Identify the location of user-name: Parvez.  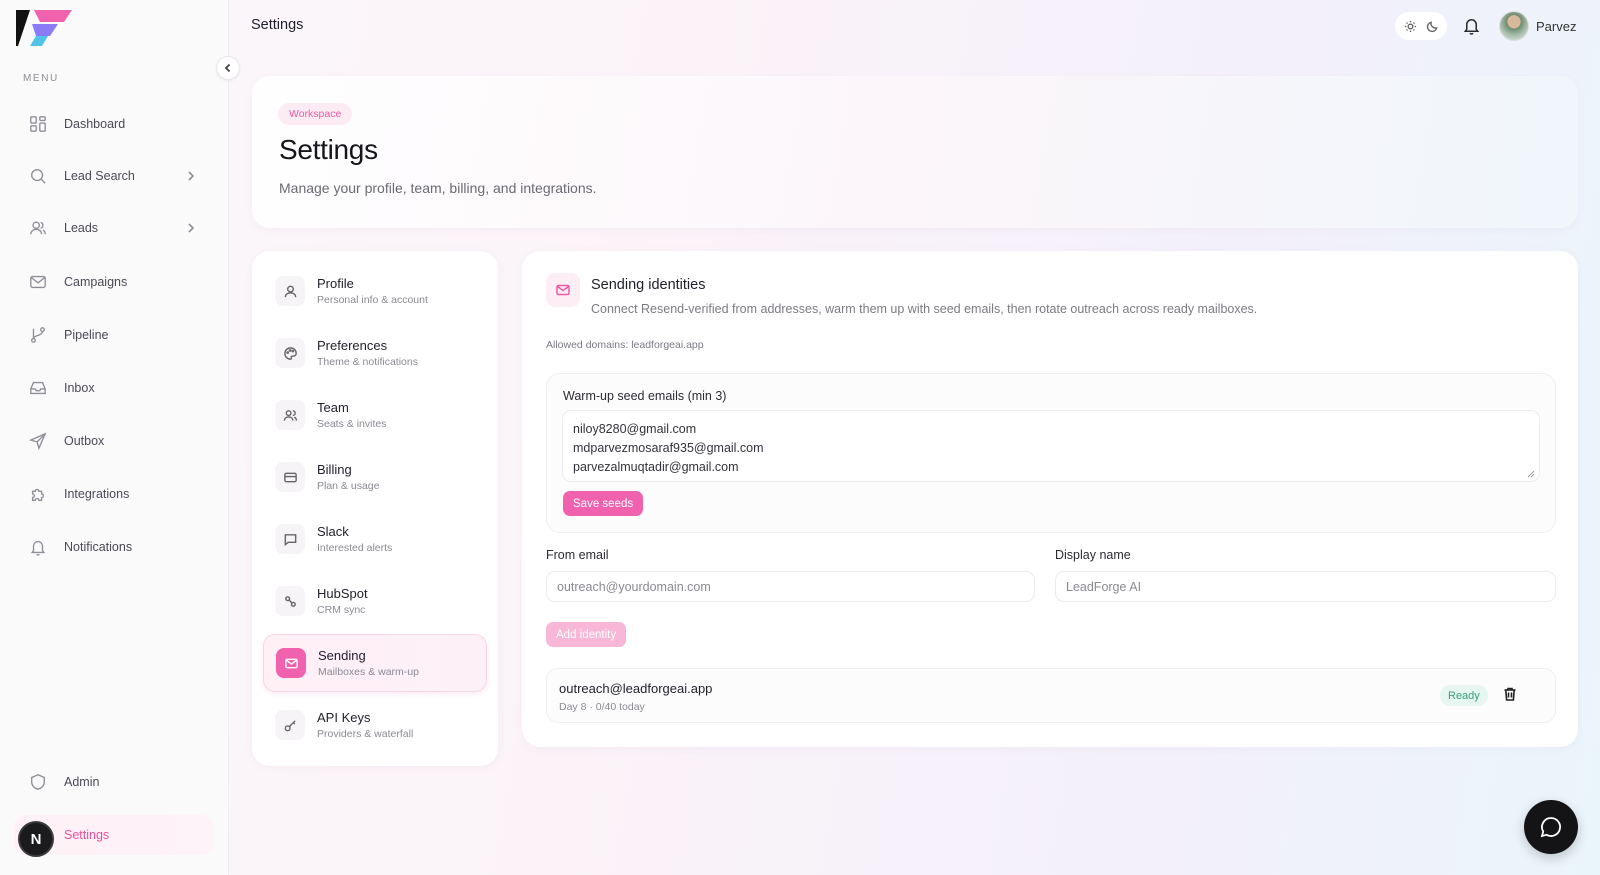
(1556, 26).